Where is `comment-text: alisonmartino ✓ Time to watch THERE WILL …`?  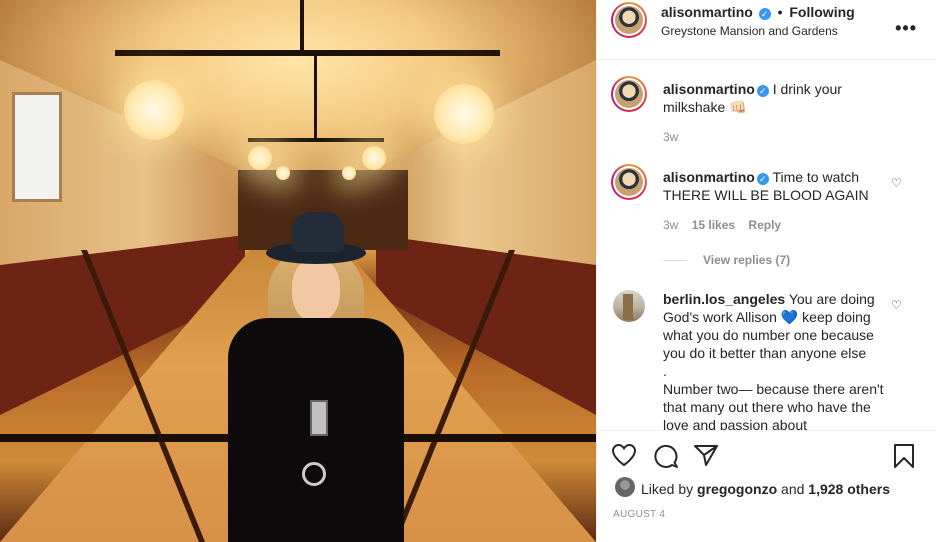
comment-text: alisonmartino ✓ Time to watch THERE WILL … is located at coordinates (774, 186).